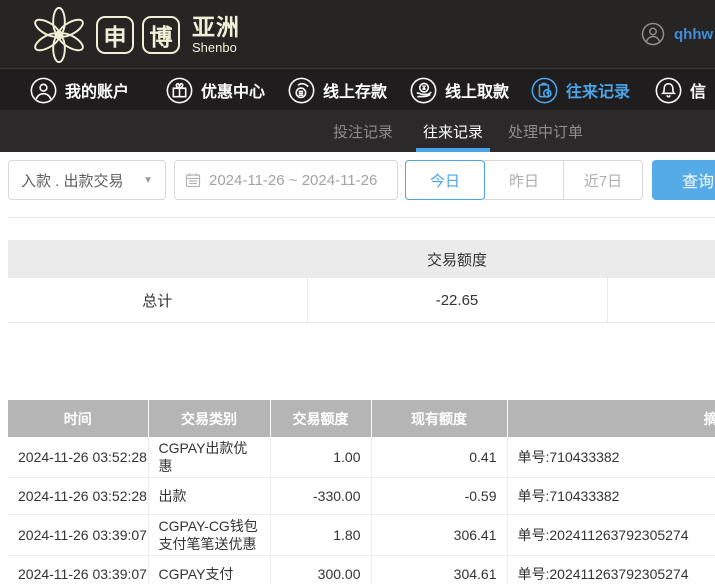  Describe the element at coordinates (72, 181) in the screenshot. I see `transaction-type-value: 入款 . 出款交易` at that location.